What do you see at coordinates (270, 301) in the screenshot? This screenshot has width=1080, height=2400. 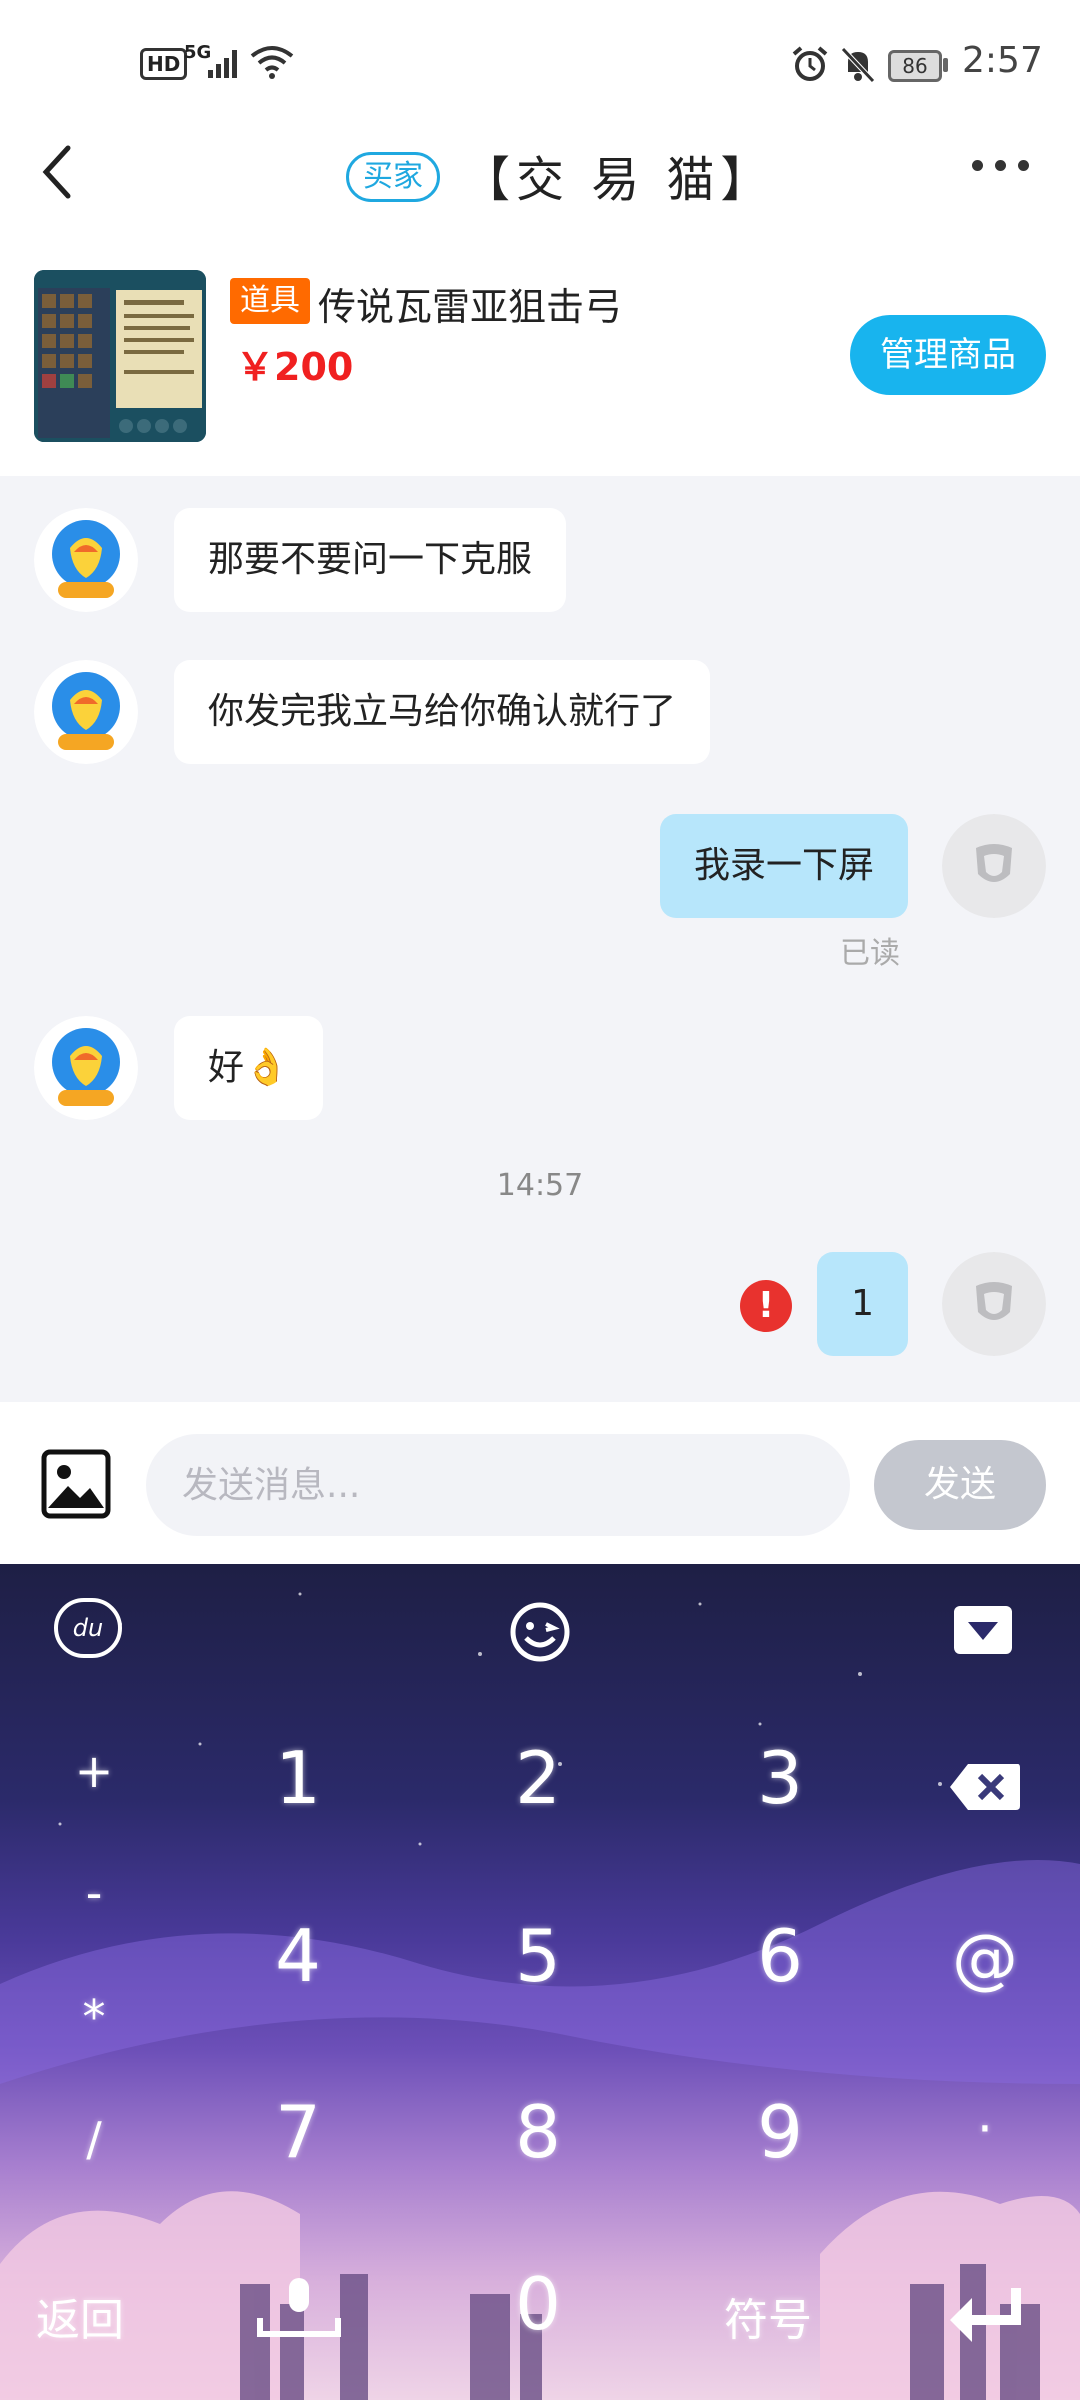 I see `product-category-tag: 道具` at bounding box center [270, 301].